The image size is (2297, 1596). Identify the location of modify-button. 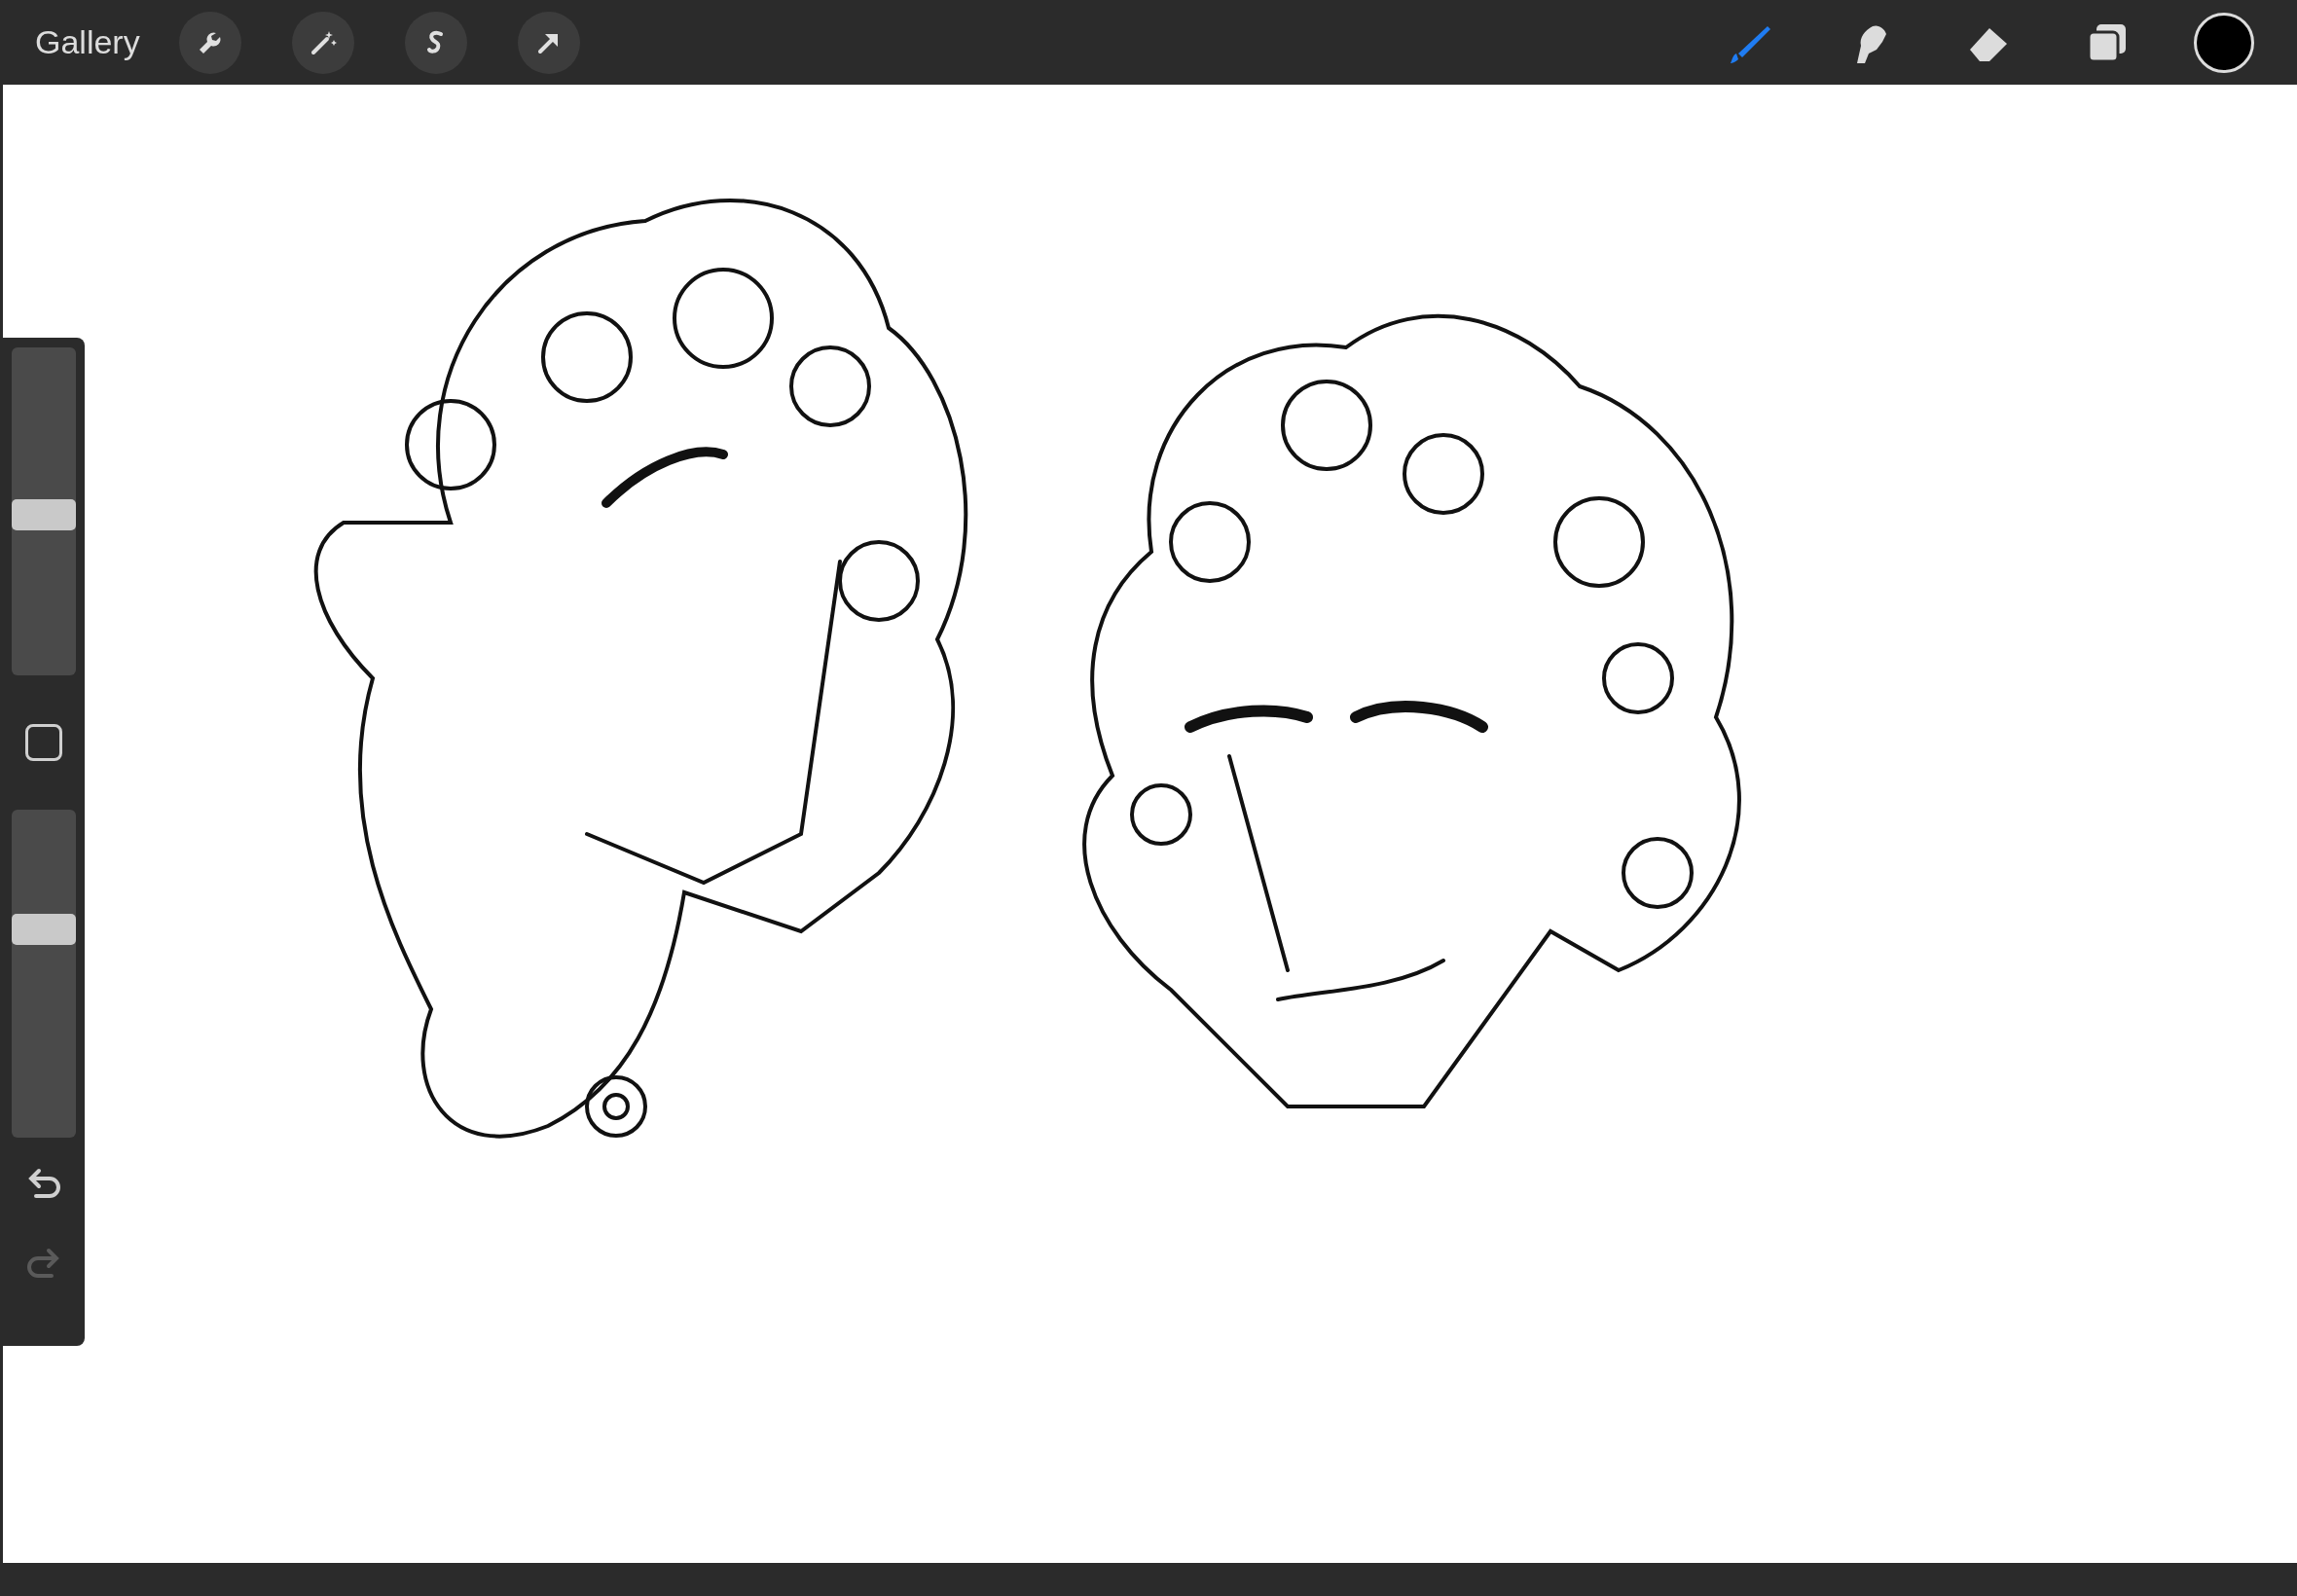
(44, 743).